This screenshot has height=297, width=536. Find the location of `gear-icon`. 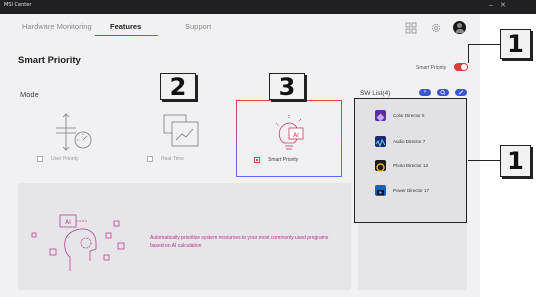

gear-icon is located at coordinates (436, 28).